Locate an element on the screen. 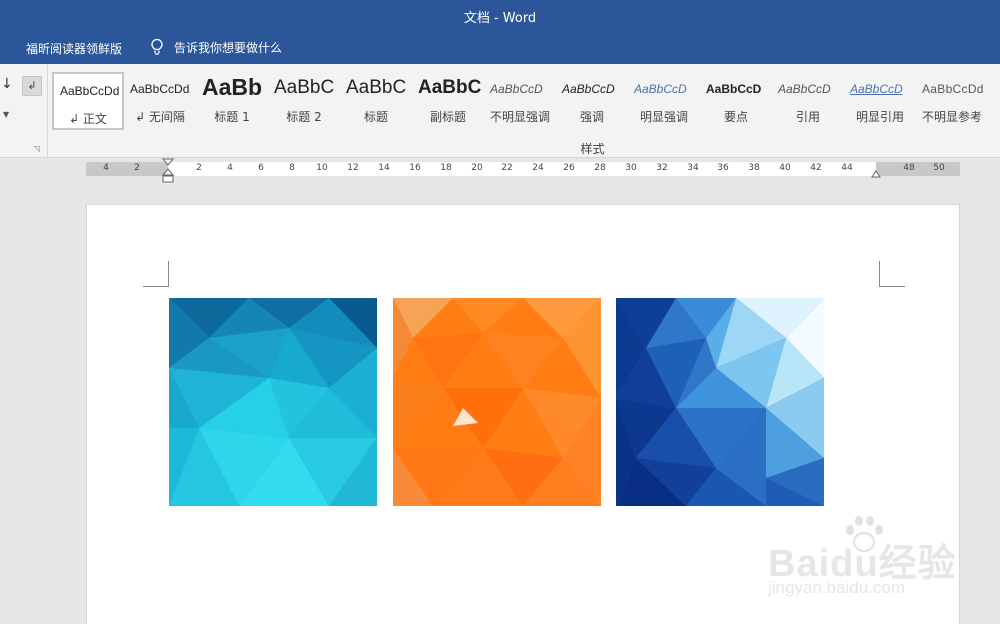 Image resolution: width=1000 pixels, height=624 pixels. style-label: 要点 is located at coordinates (735, 117).